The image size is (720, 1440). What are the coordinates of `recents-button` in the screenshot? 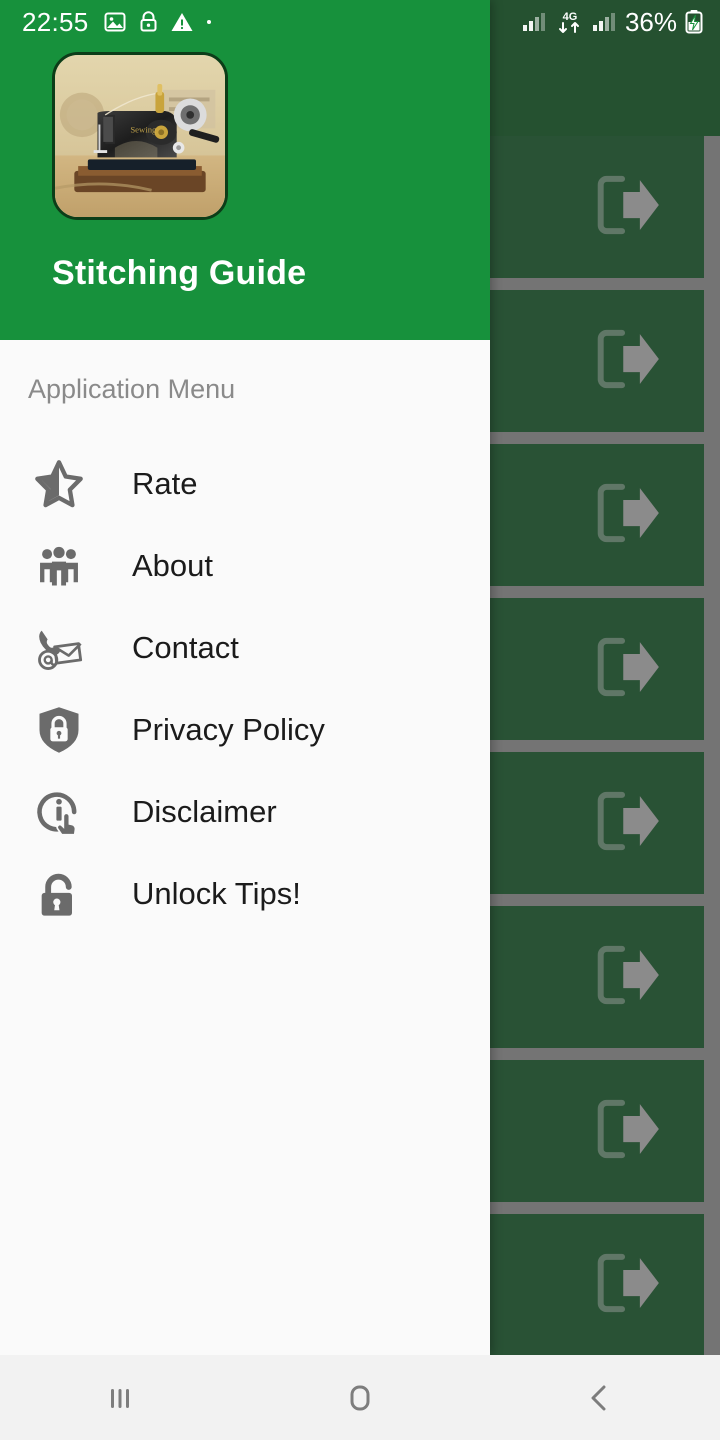 It's located at (120, 1397).